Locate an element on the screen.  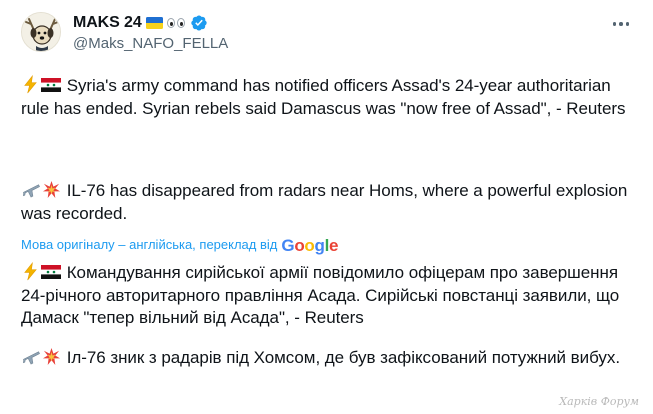
watermark: Харків Форум is located at coordinates (599, 401).